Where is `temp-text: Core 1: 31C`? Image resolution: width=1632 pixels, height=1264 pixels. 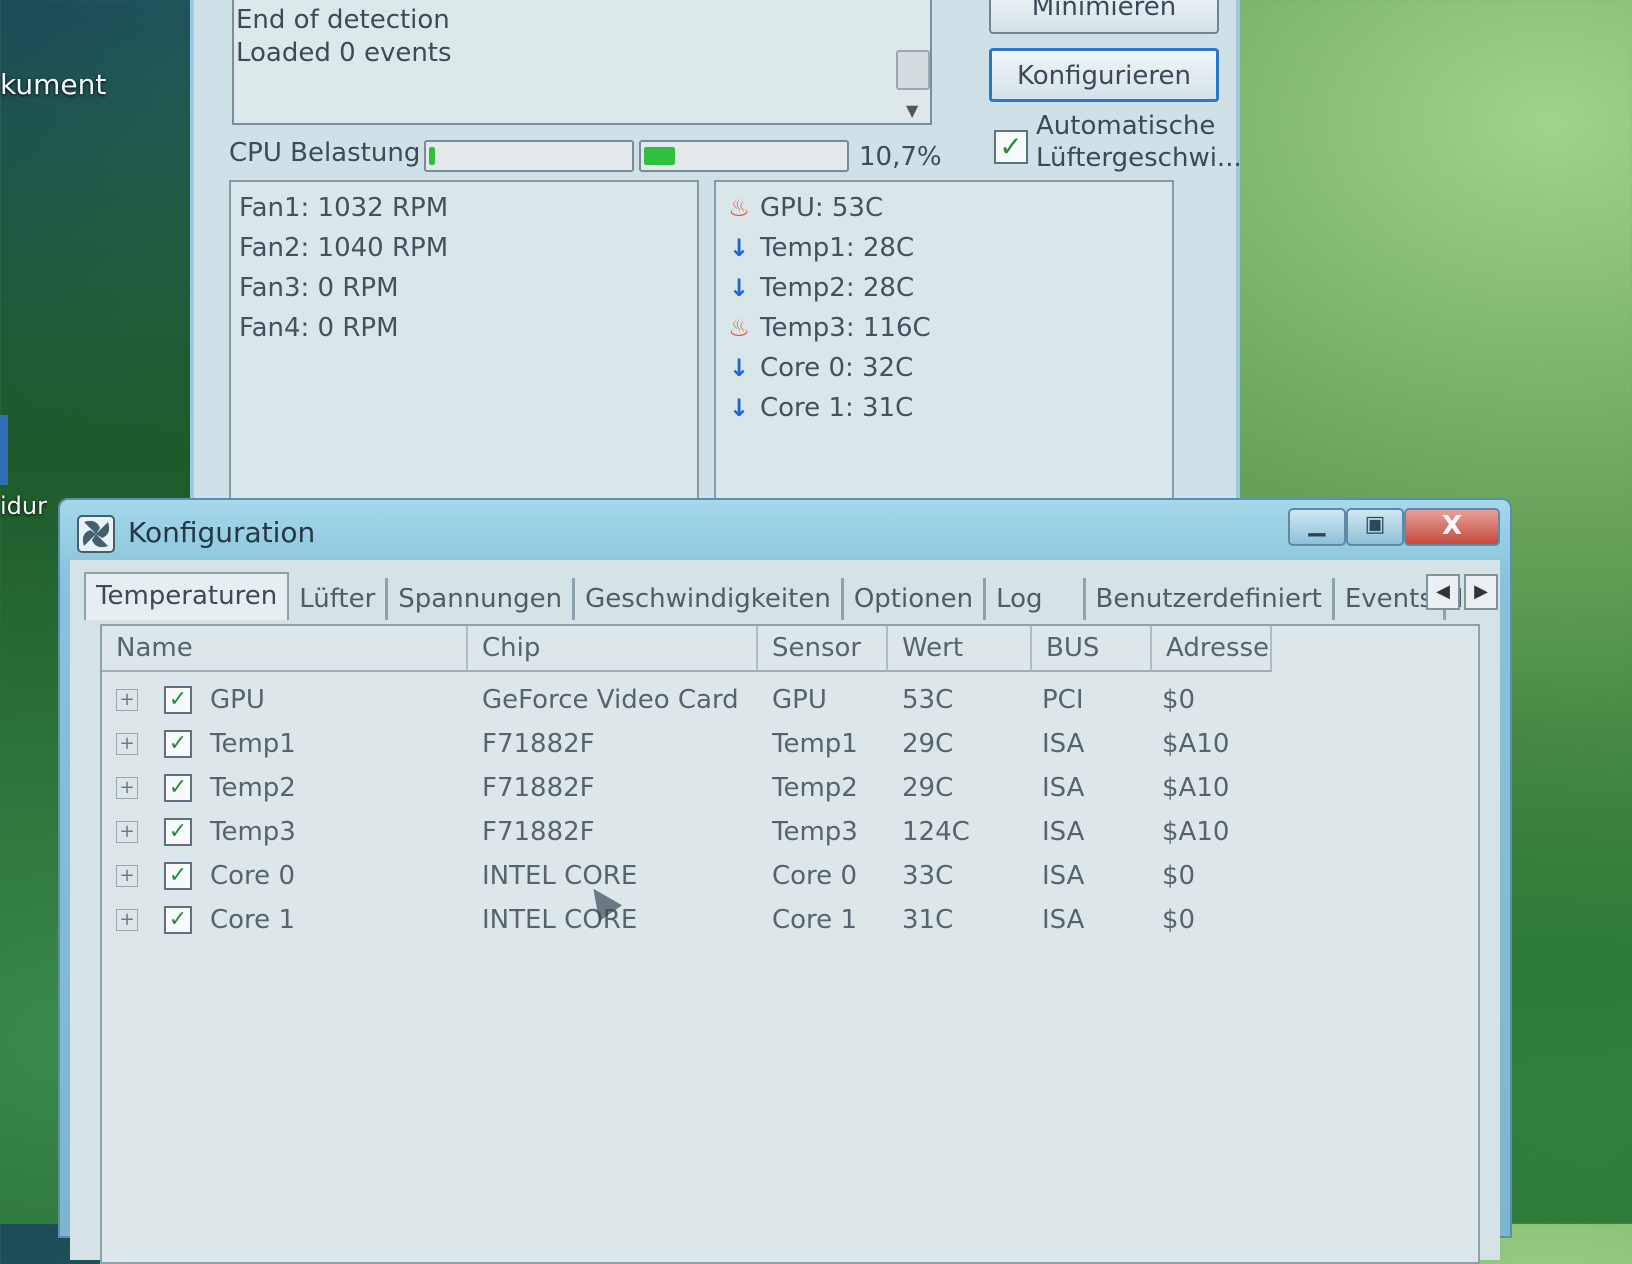
temp-text: Core 1: 31C is located at coordinates (837, 408).